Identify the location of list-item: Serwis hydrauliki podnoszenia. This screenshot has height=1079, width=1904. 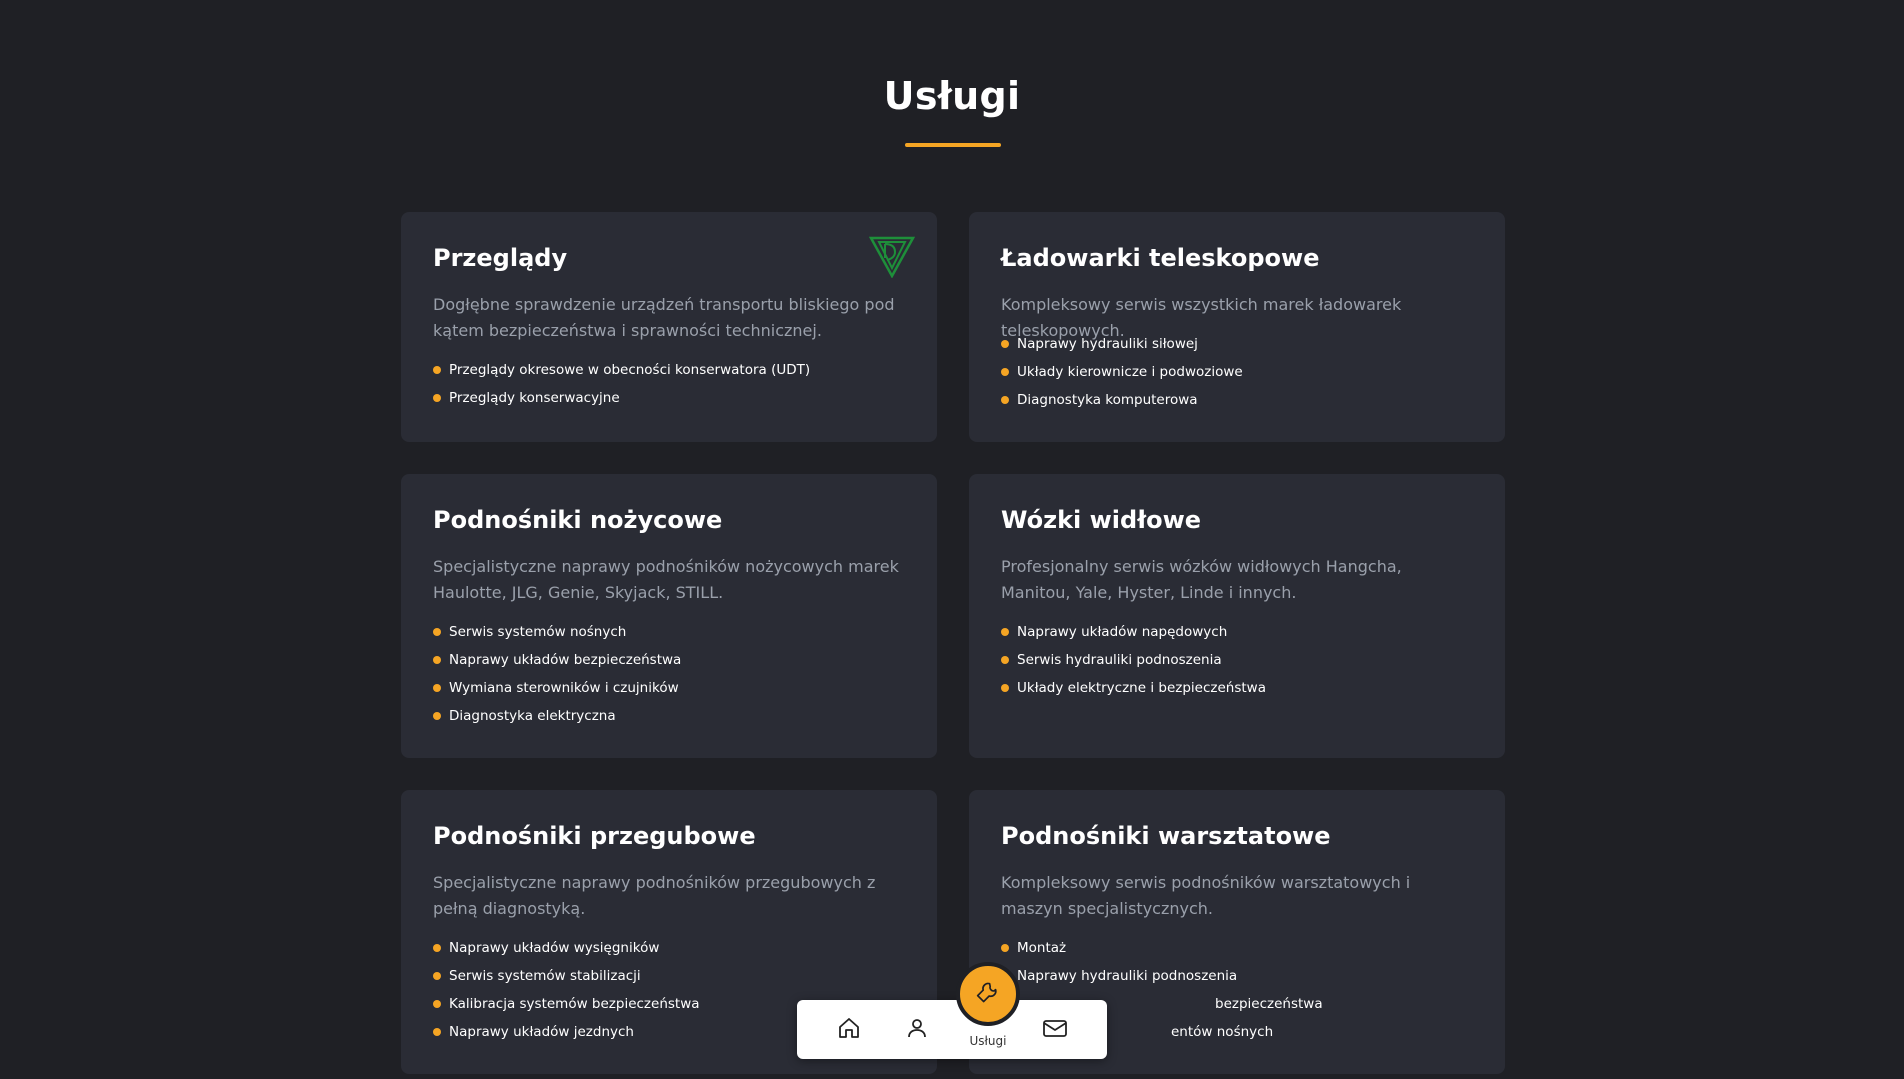
(1237, 660).